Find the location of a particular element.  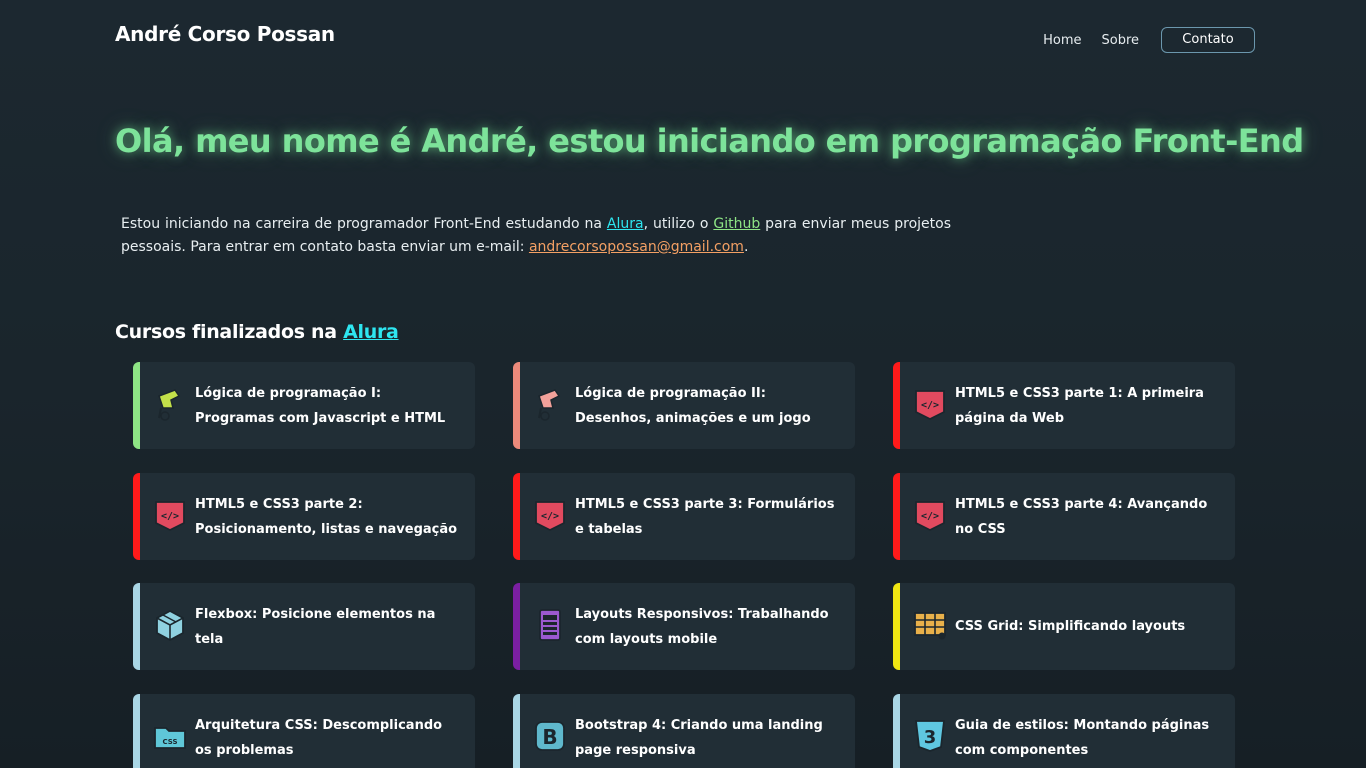

courses-section-title: Cursos finalizados na Alura is located at coordinates (257, 332).